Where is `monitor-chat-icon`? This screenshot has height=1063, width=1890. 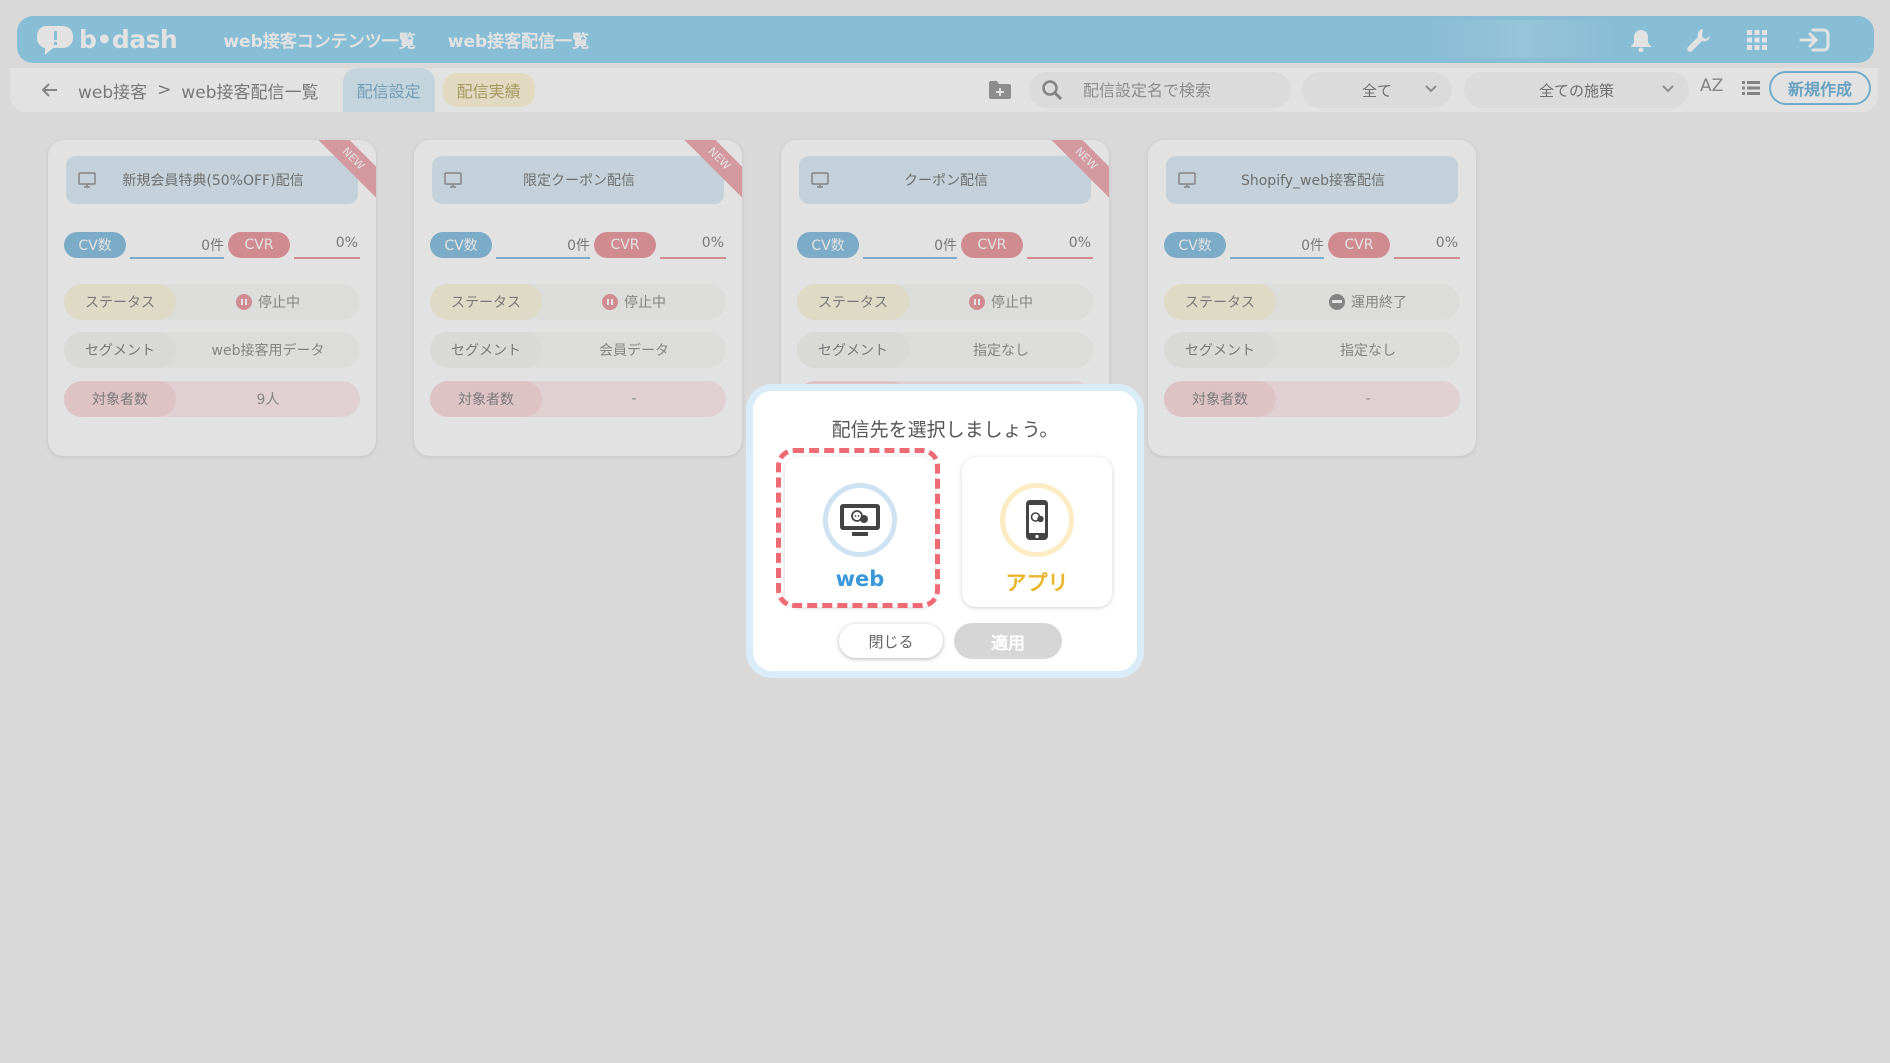
monitor-chat-icon is located at coordinates (860, 520).